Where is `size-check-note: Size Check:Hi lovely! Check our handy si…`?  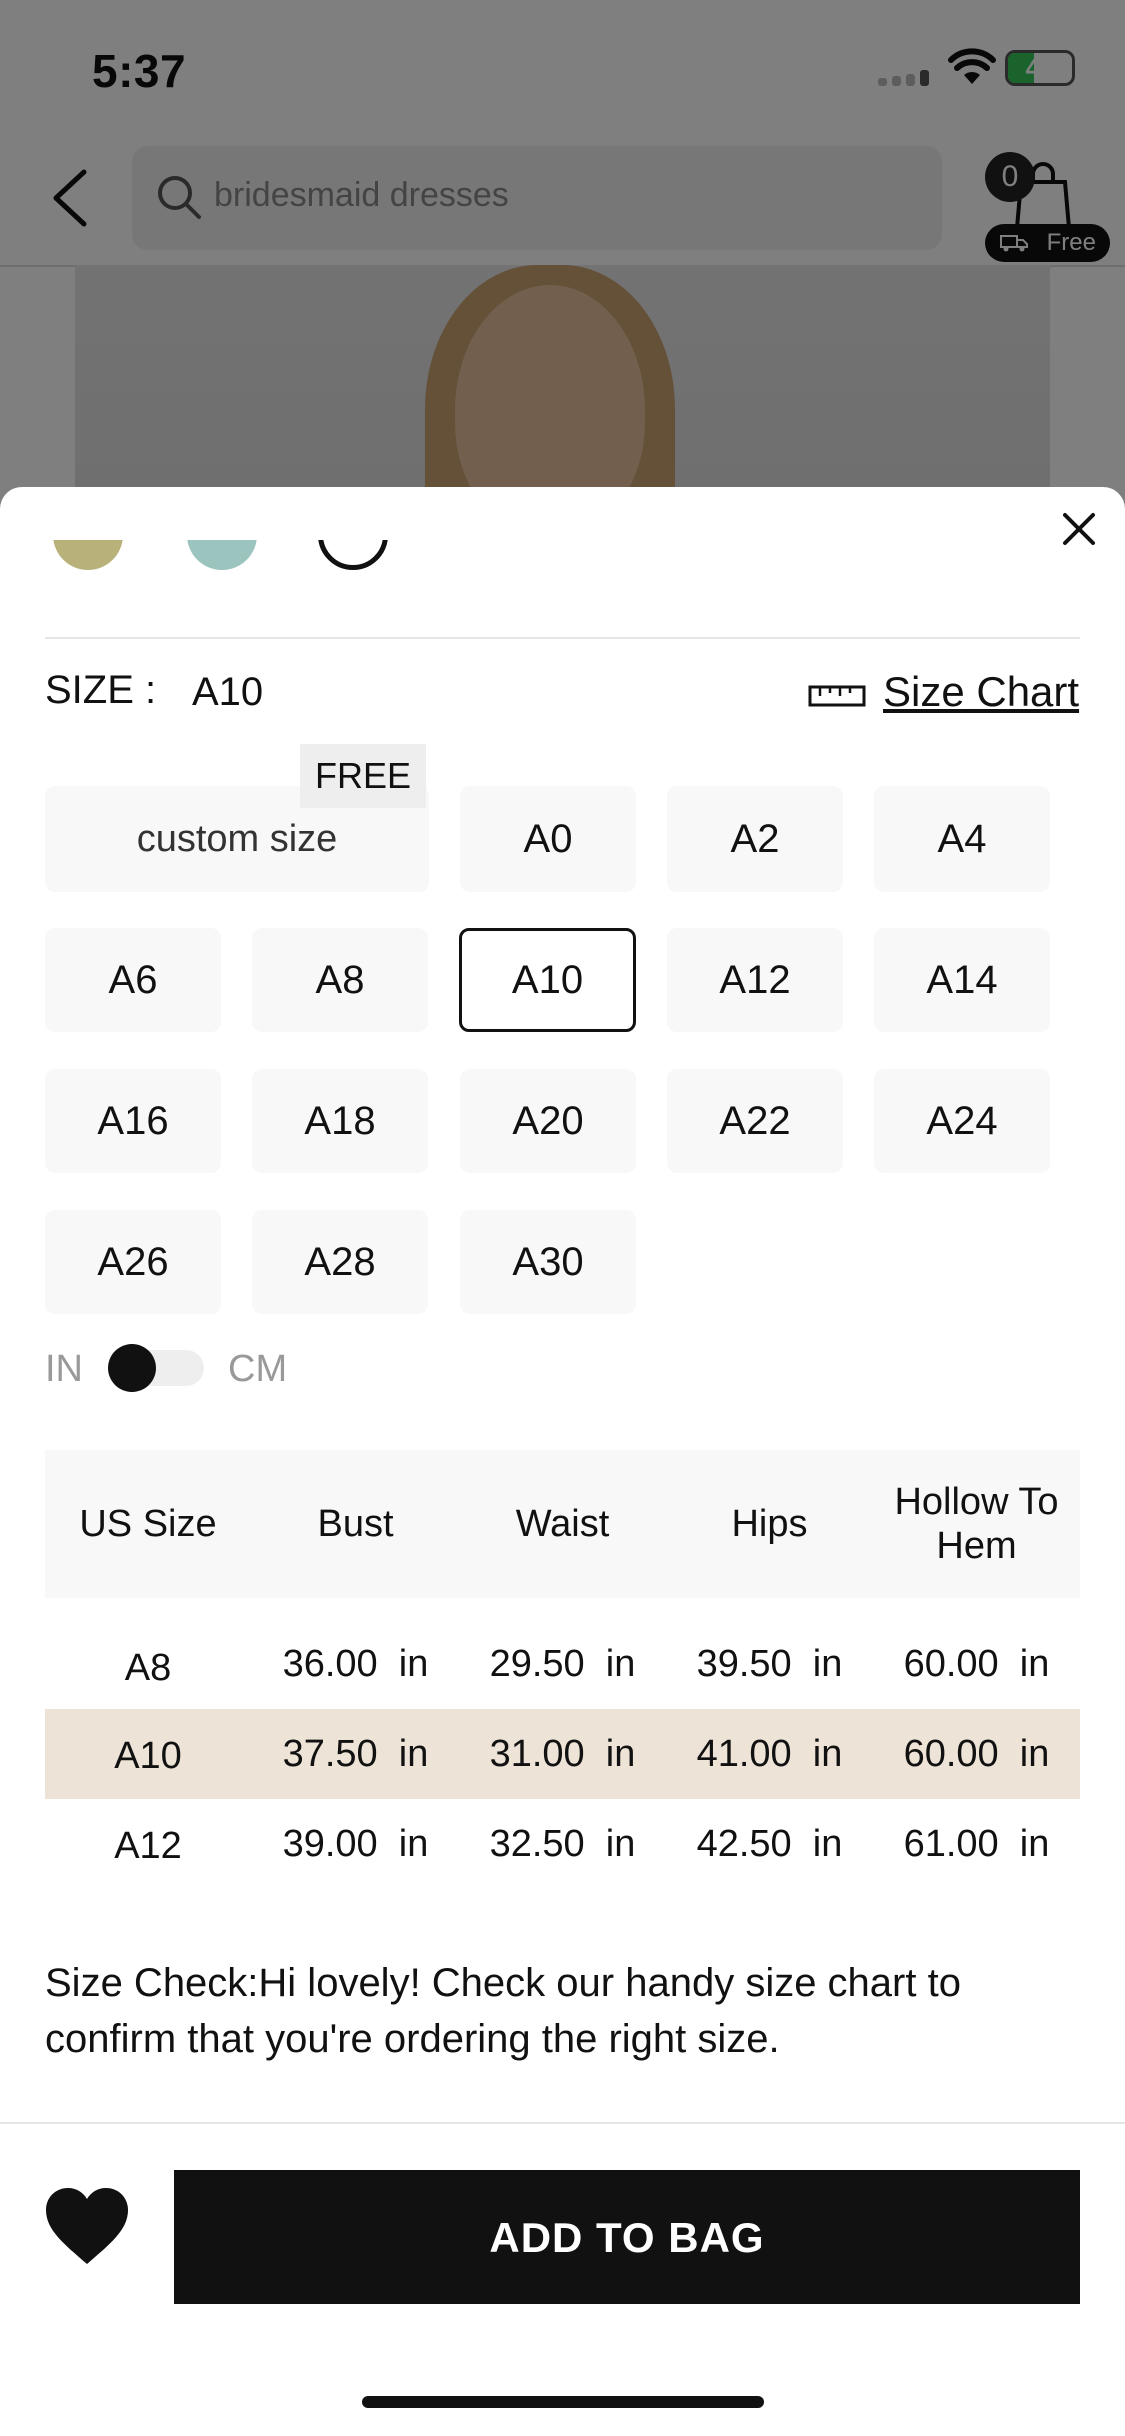 size-check-note: Size Check:Hi lovely! Check our handy si… is located at coordinates (503, 2011).